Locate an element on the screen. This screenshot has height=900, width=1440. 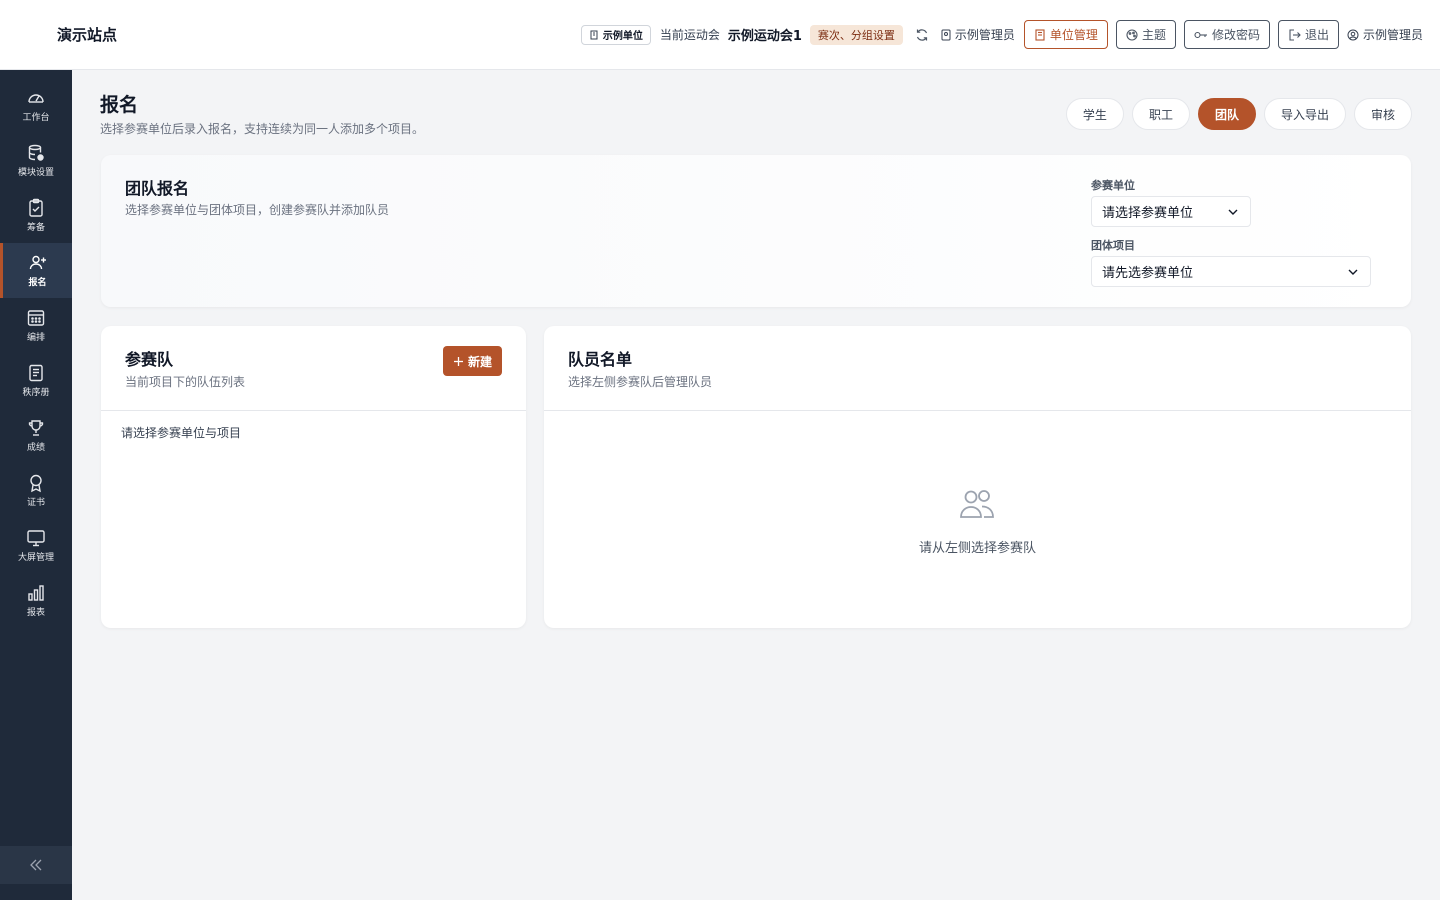
event-field-label: 团体项目 is located at coordinates (1113, 245).